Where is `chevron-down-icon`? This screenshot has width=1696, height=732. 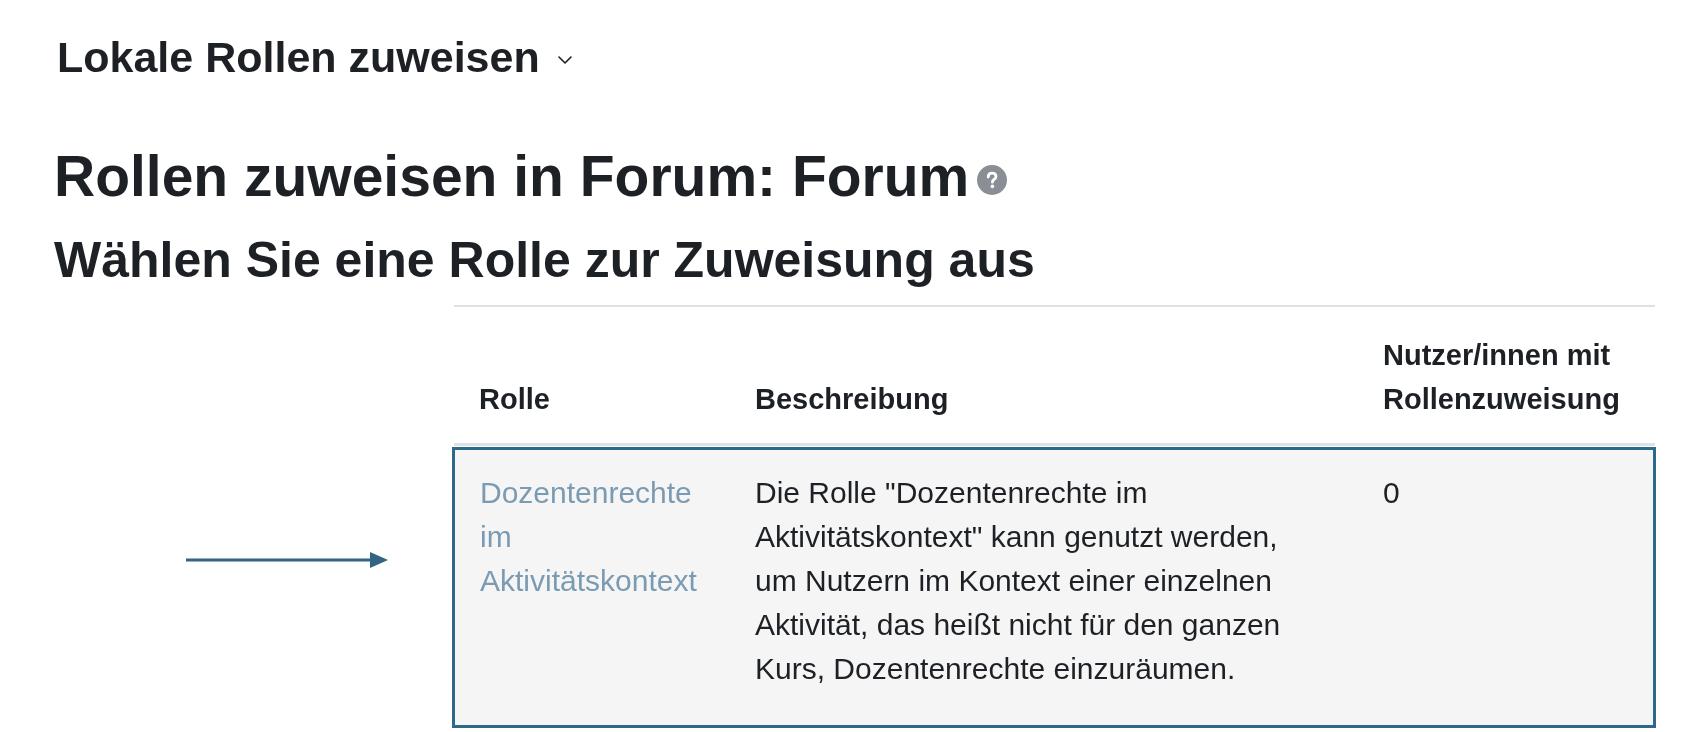 chevron-down-icon is located at coordinates (564, 60).